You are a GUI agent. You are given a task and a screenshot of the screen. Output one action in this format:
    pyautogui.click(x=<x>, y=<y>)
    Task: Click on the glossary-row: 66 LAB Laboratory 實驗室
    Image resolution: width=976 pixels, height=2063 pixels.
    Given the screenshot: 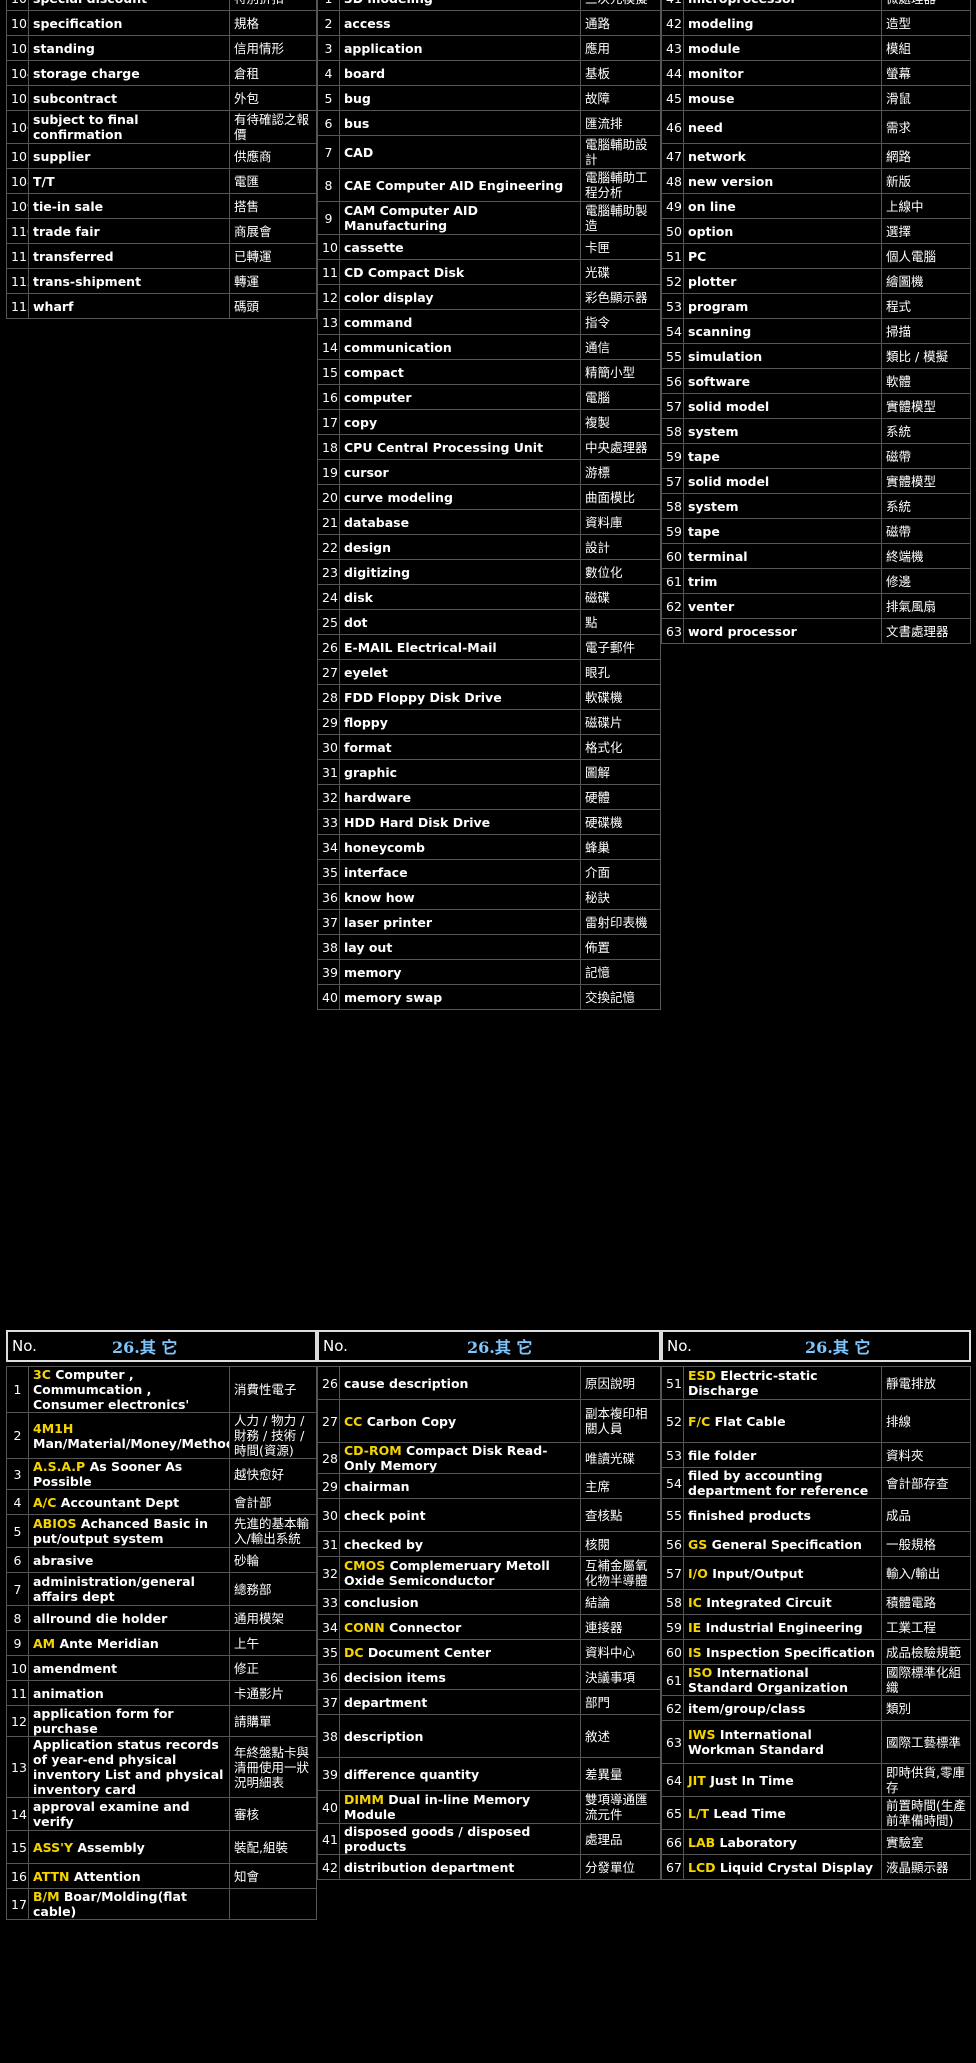 What is the action you would take?
    pyautogui.click(x=816, y=1842)
    